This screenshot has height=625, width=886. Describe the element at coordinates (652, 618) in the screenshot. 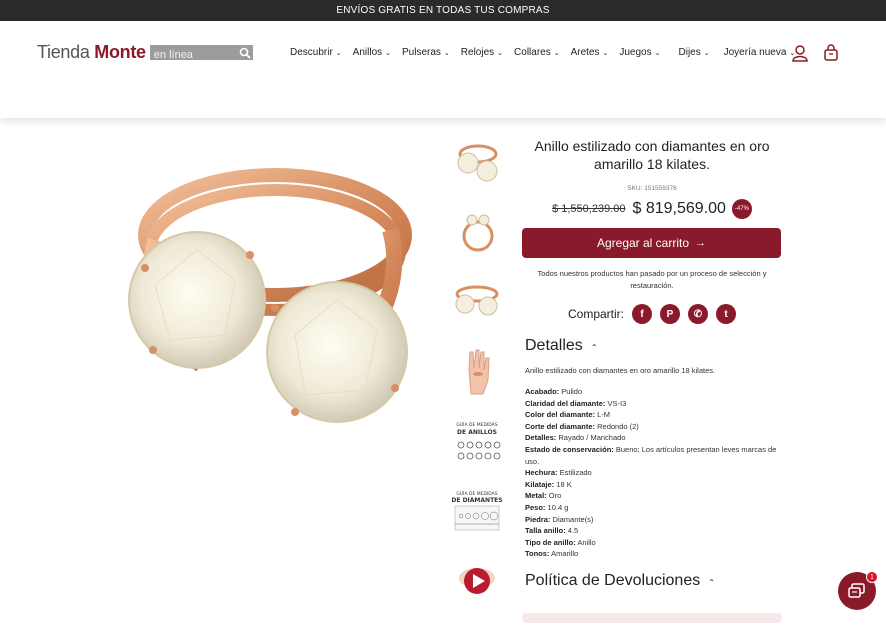

I see `policy-content` at that location.